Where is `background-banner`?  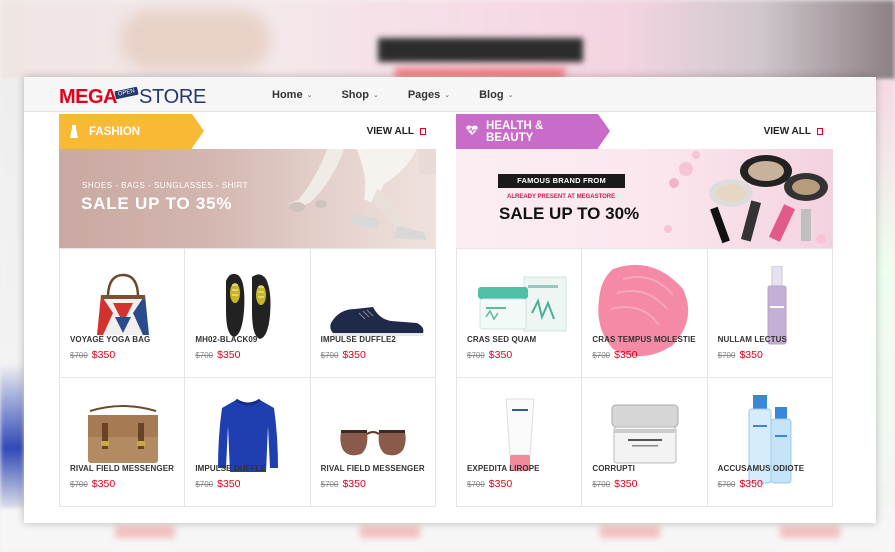 background-banner is located at coordinates (447, 40).